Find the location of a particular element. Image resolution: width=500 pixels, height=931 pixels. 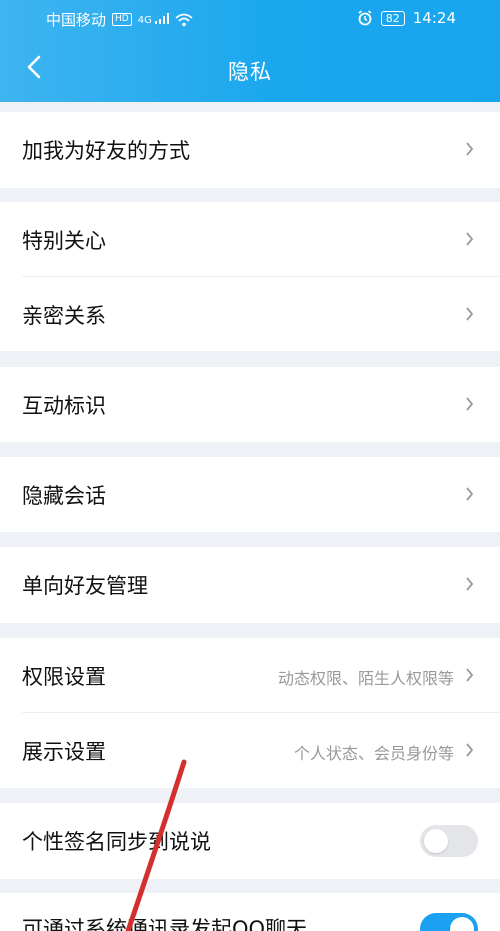

settings-item-hidden-chat: 隐藏会话 is located at coordinates (250, 494).